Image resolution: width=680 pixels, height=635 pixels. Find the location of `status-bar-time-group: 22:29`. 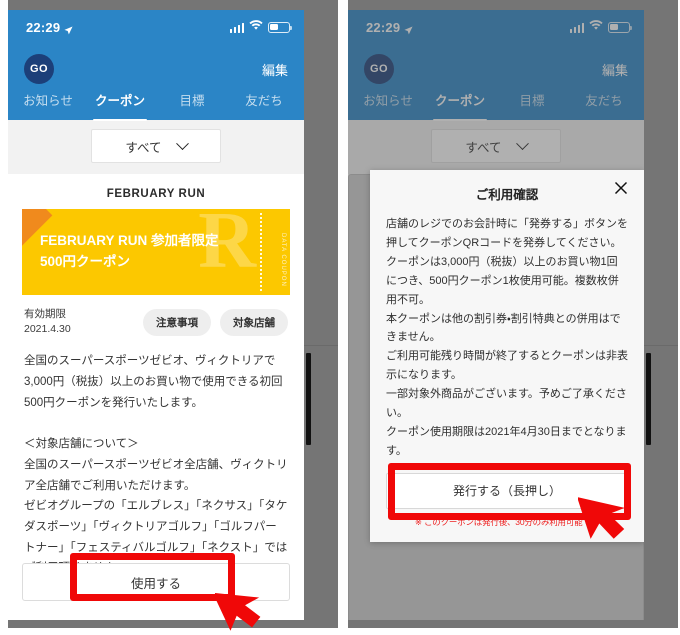

status-bar-time-group: 22:29 is located at coordinates (49, 27).